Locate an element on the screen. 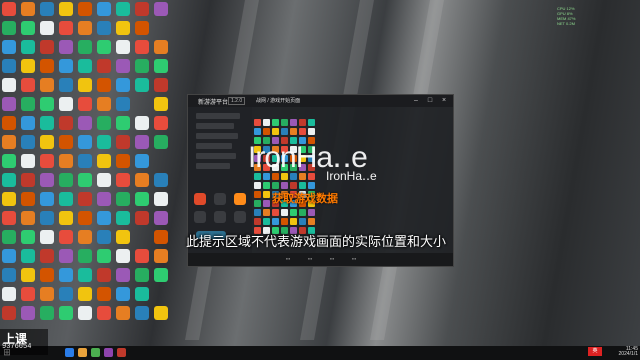 This screenshot has width=640, height=360. tool-icon is located at coordinates (220, 199).